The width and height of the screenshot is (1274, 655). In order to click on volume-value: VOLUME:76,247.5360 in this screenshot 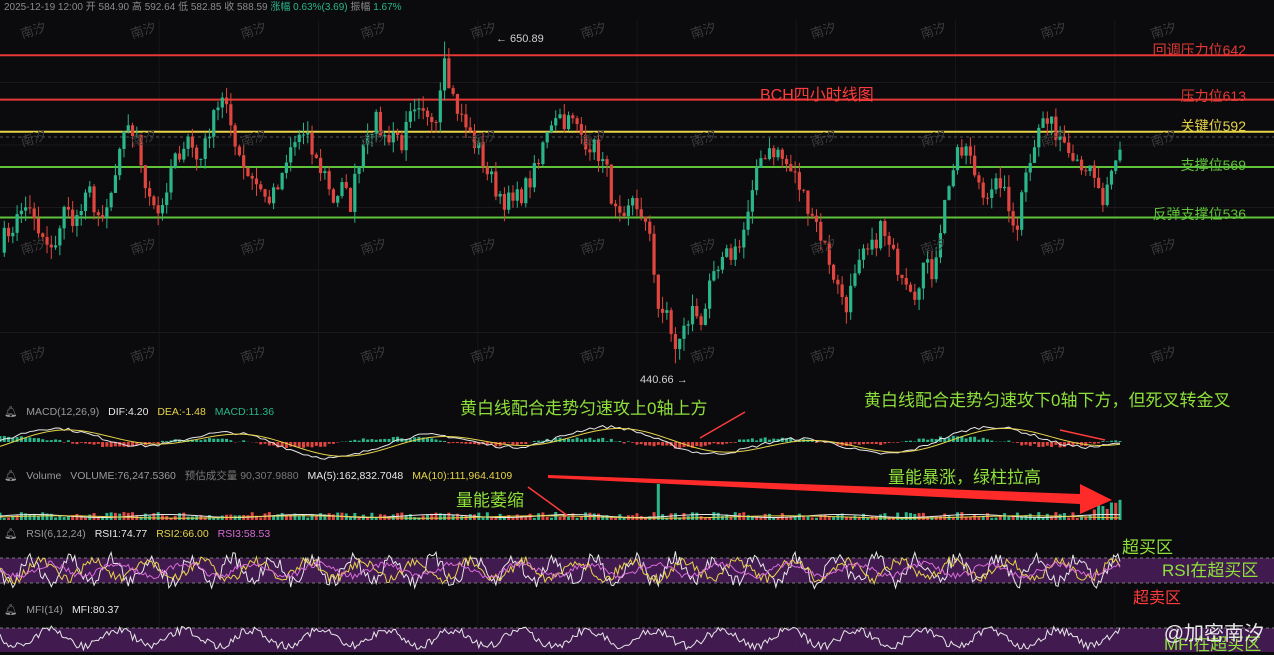, I will do `click(123, 476)`.